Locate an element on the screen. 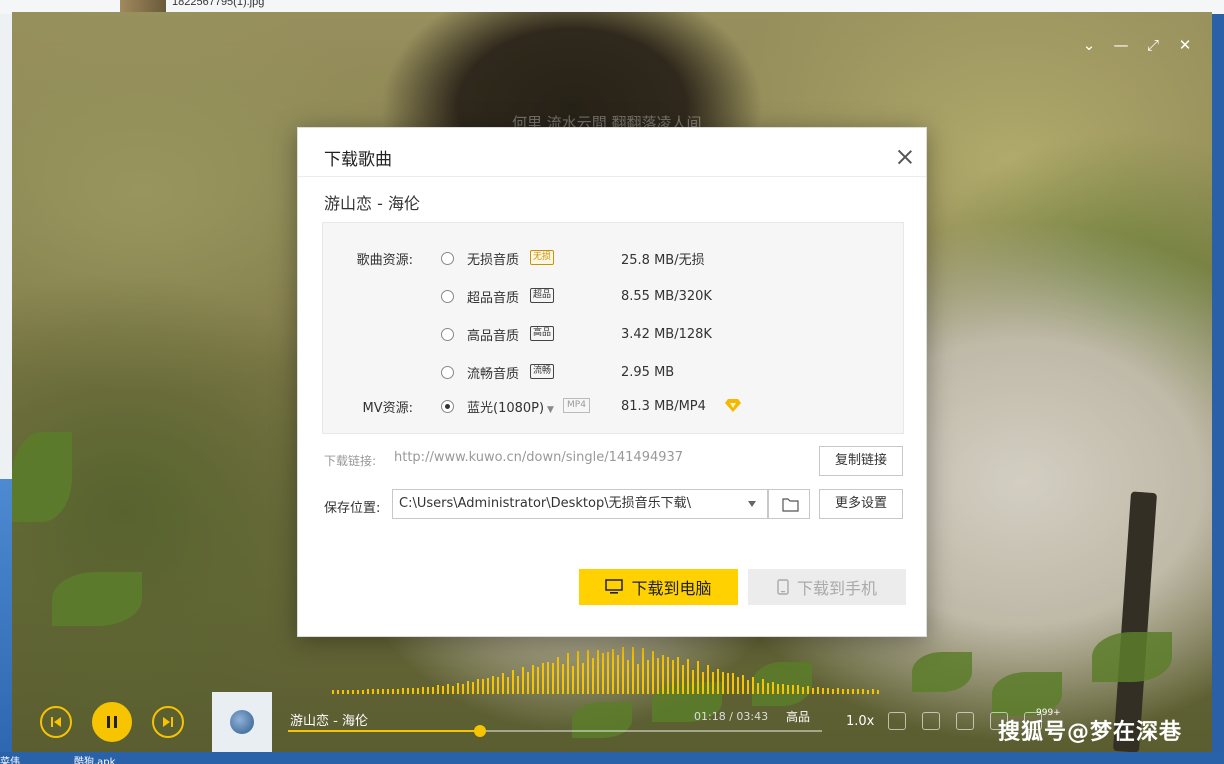 Image resolution: width=1224 pixels, height=764 pixels. next-track-button is located at coordinates (168, 722).